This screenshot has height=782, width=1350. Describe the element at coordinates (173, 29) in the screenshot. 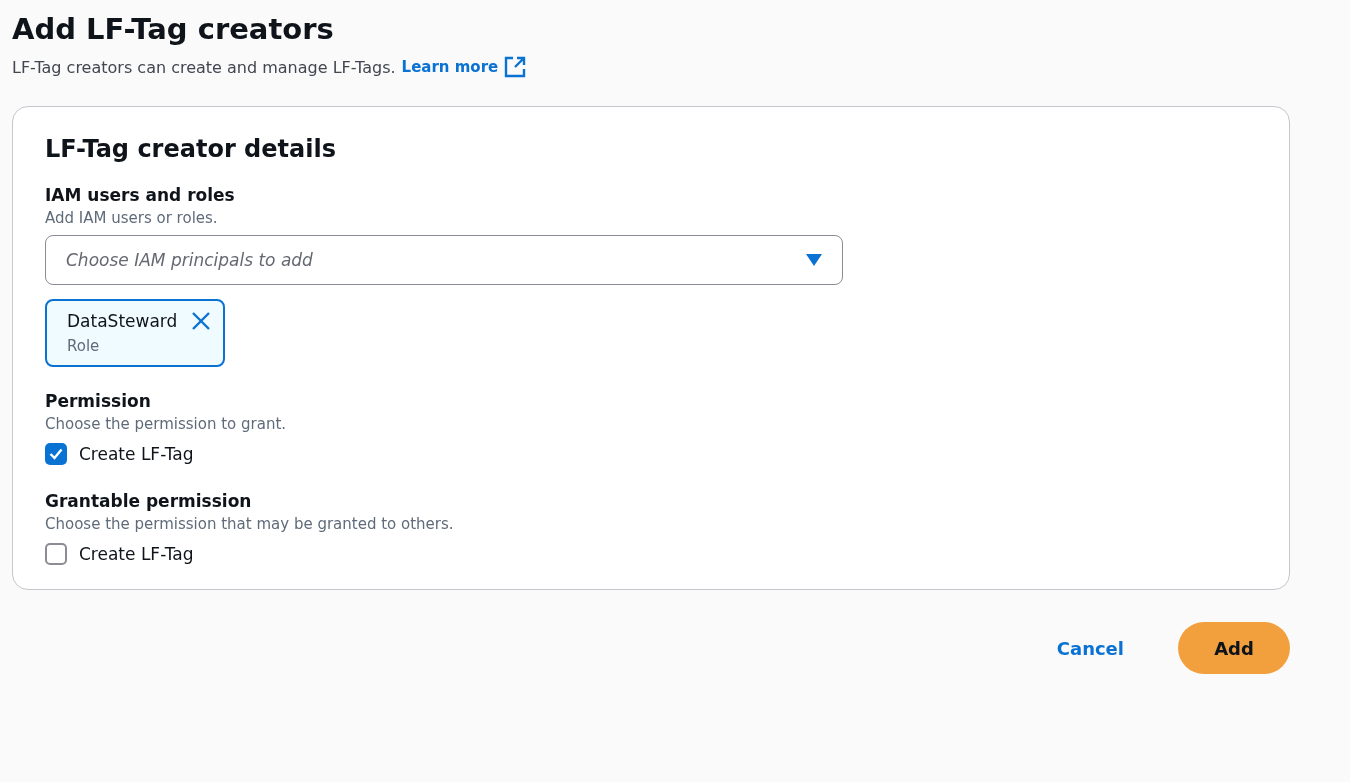

I see `page-title: Add LF-Tag creators` at that location.